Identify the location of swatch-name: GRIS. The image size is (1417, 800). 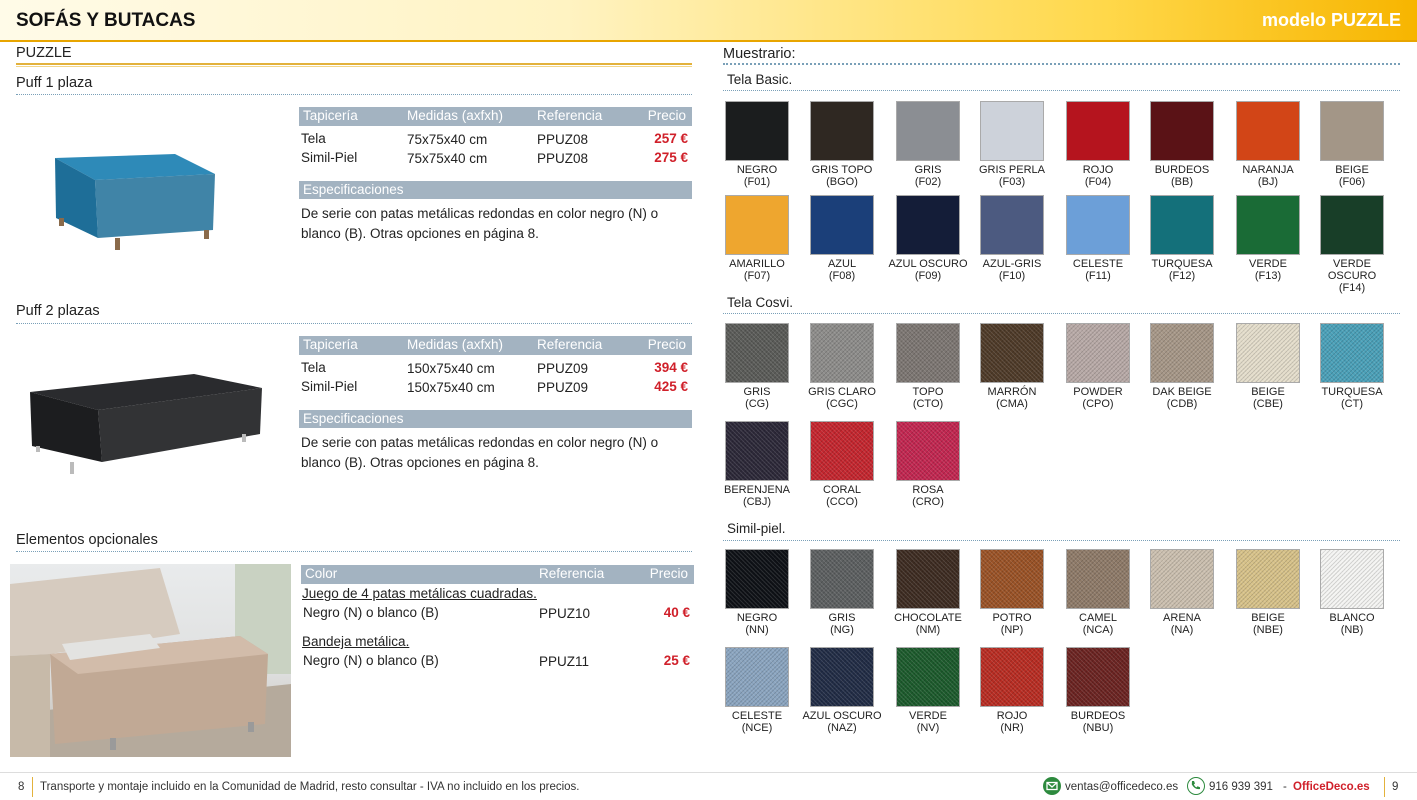
(928, 170).